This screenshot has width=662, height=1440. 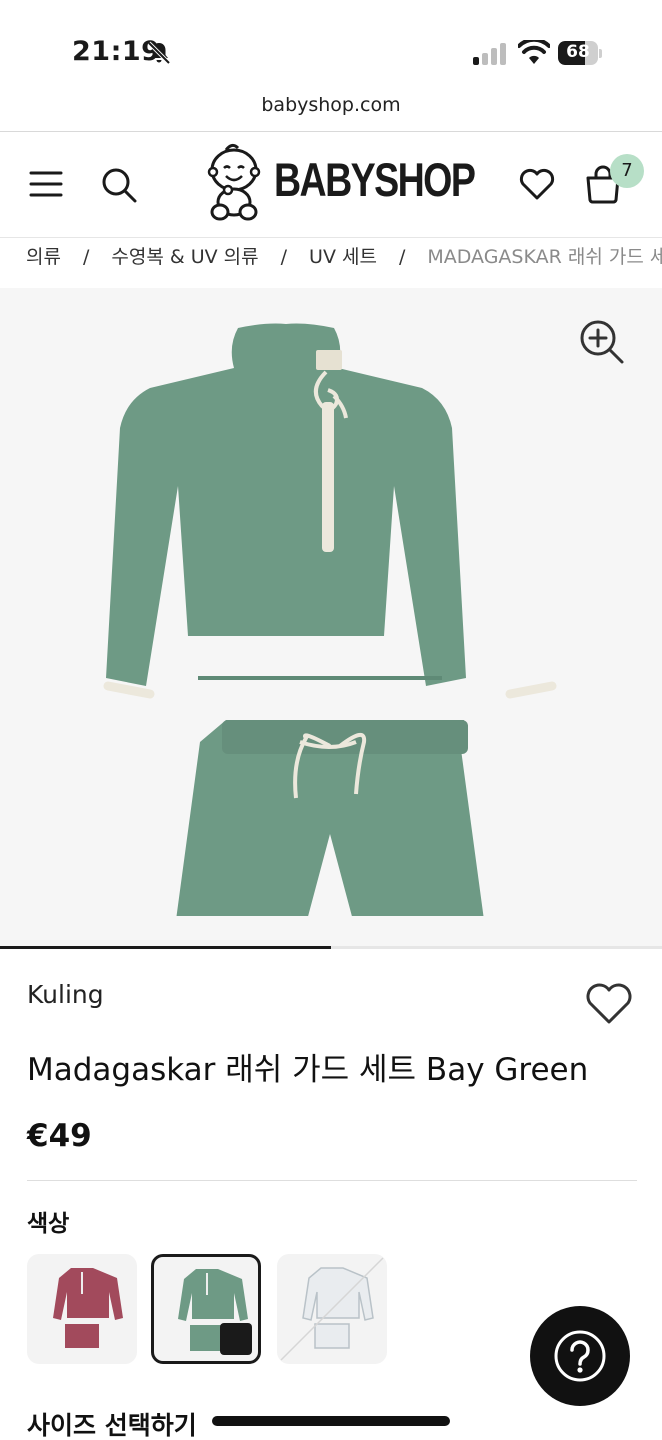 I want to click on selected-check-icon, so click(x=236, y=1339).